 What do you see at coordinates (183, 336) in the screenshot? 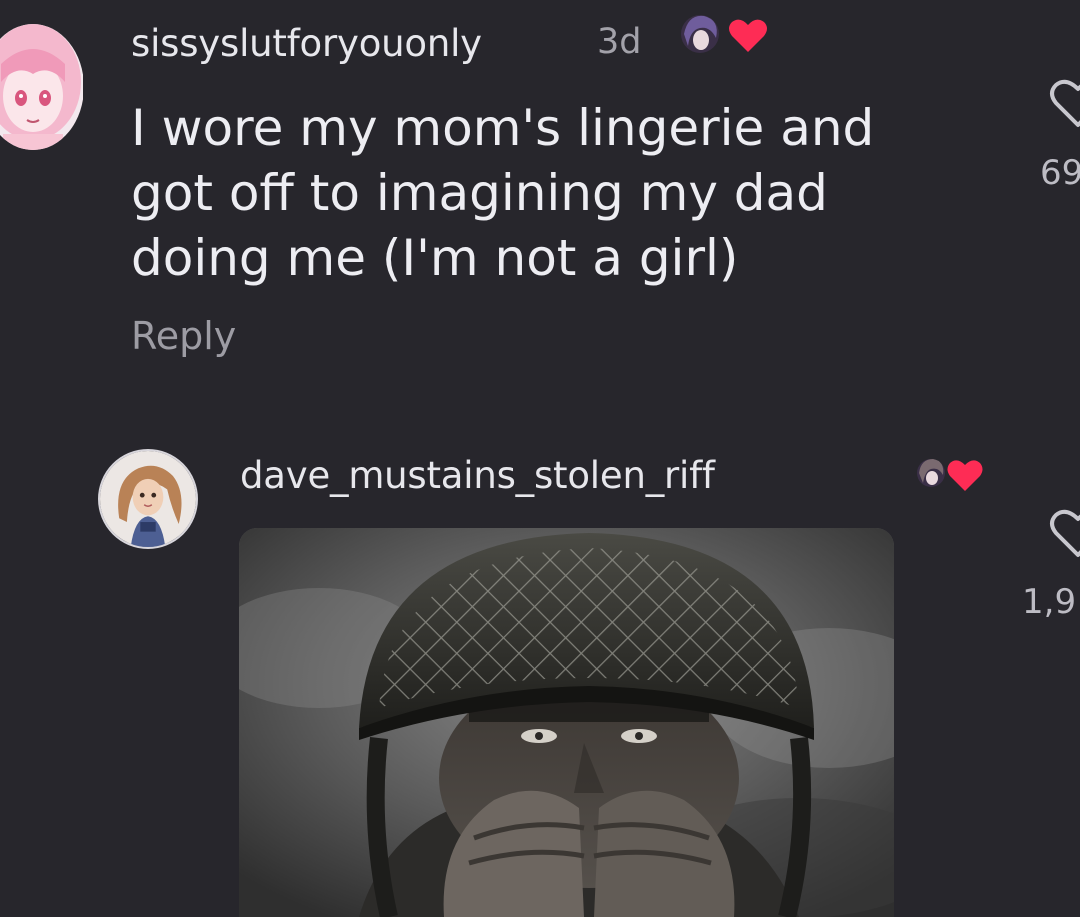
I see `reply-button: Reply` at bounding box center [183, 336].